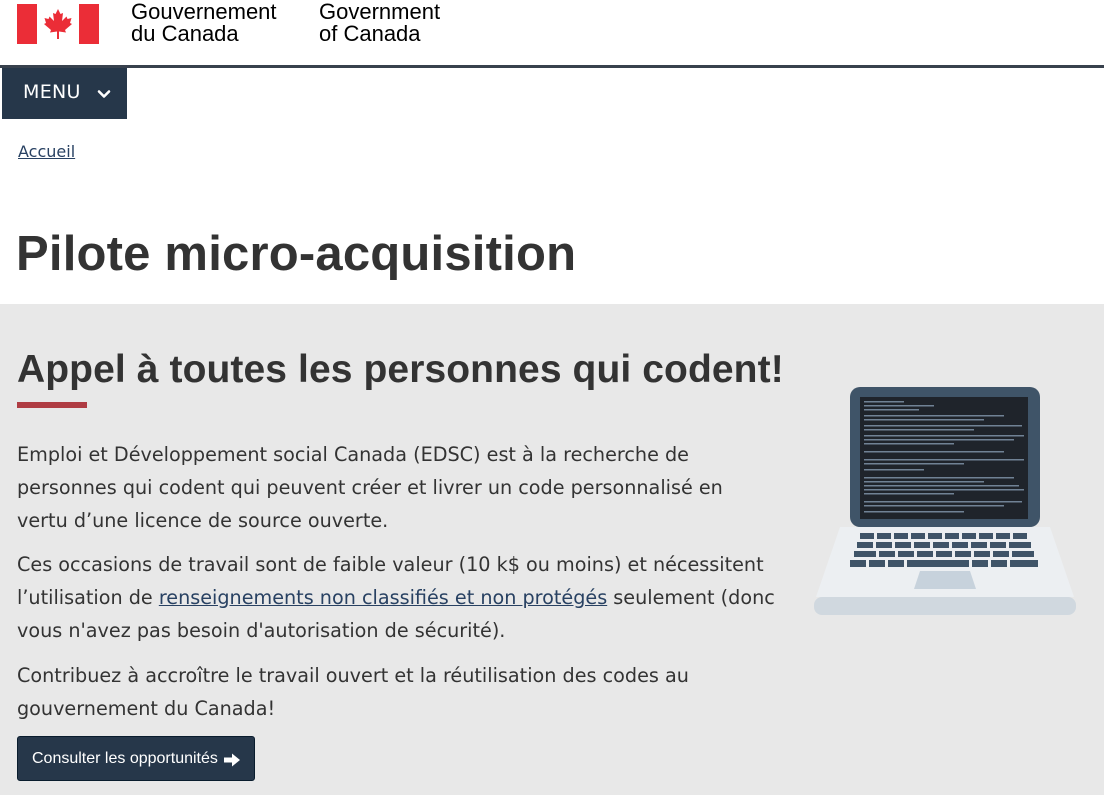 The width and height of the screenshot is (1104, 795). Describe the element at coordinates (204, 12) in the screenshot. I see `signature-fr-line1: Gouvernement` at that location.